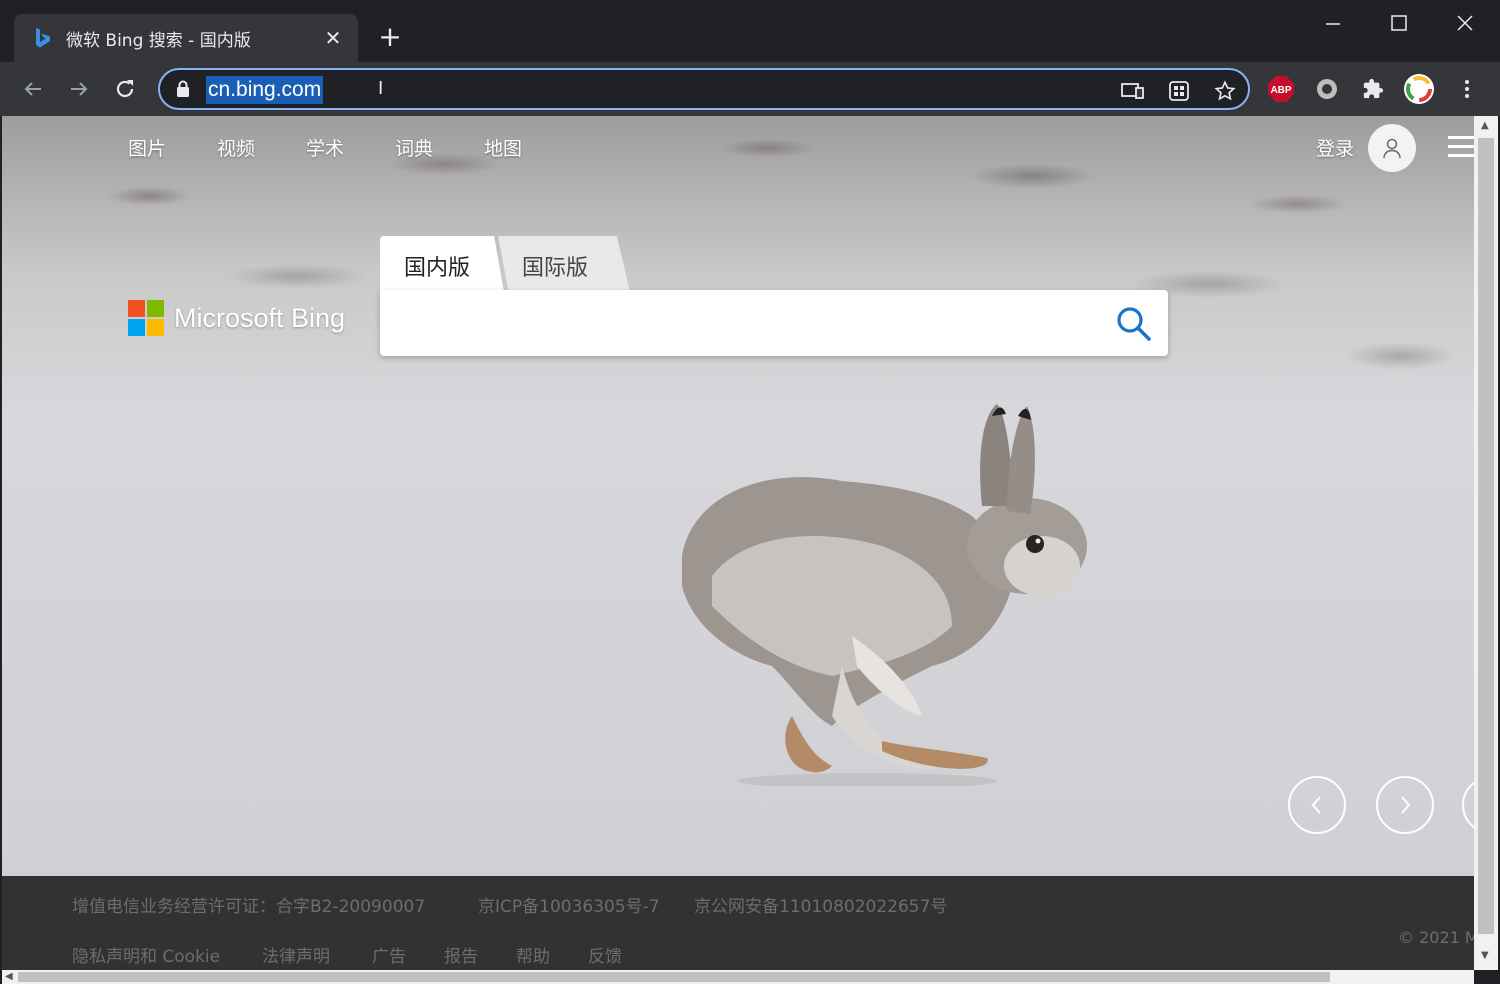 The image size is (1500, 984). Describe the element at coordinates (1225, 91) in the screenshot. I see `bookmark-star-icon` at that location.